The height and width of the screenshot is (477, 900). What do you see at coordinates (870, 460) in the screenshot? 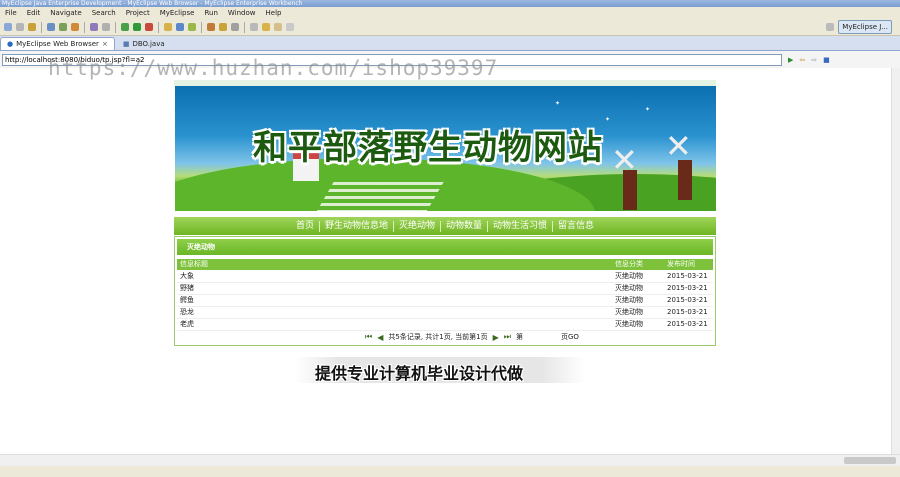
I see `scroll-thumb` at bounding box center [870, 460].